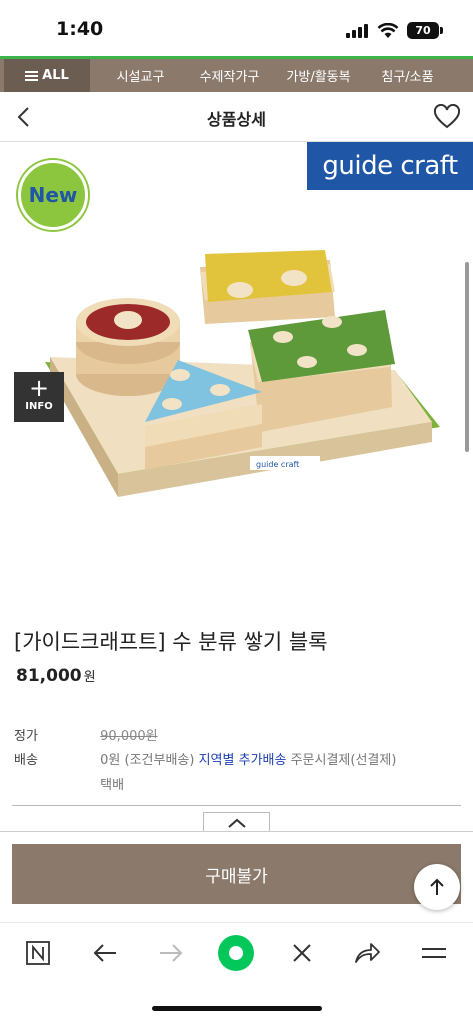 This screenshot has width=473, height=1024. I want to click on category-item-bags: 가방/활동복, so click(318, 75).